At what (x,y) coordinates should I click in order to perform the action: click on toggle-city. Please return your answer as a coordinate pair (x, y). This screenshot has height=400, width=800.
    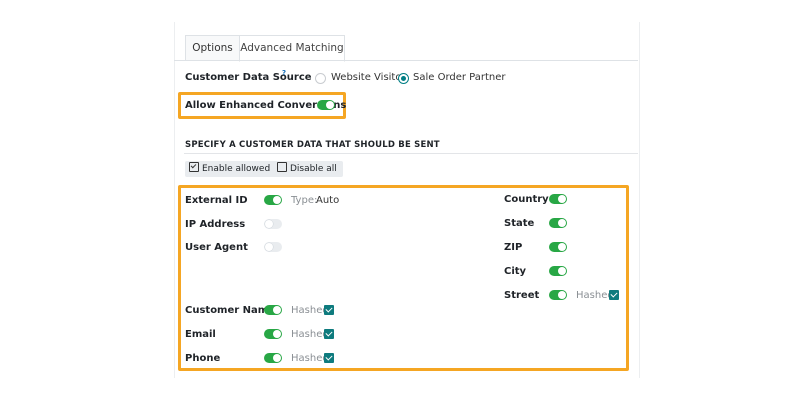
    Looking at the image, I should click on (558, 271).